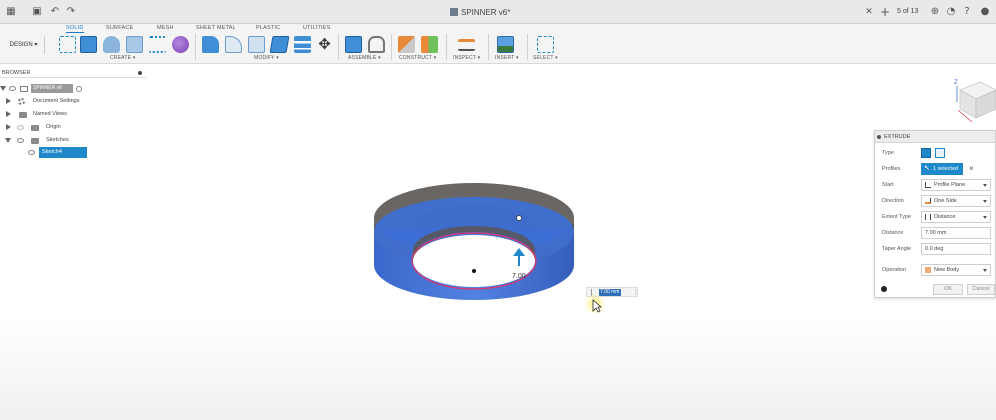  Describe the element at coordinates (466, 58) in the screenshot. I see `inspect-menu-label: INSPECT ▾` at that location.